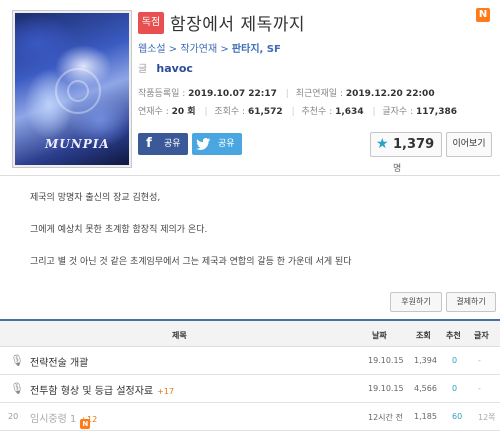 This screenshot has height=431, width=500. What do you see at coordinates (163, 144) in the screenshot?
I see `facebook-share-button: f 공유` at bounding box center [163, 144].